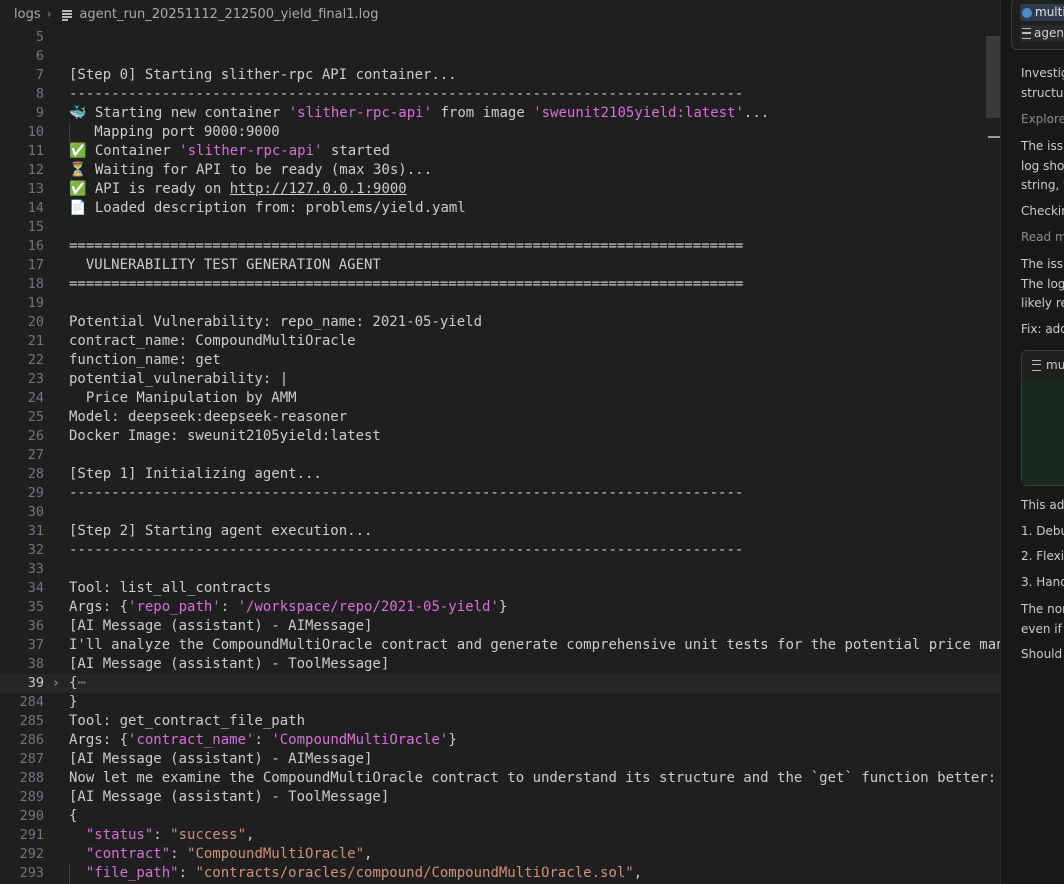  What do you see at coordinates (500, 588) in the screenshot?
I see `log-line: 34 Tool: list_all_contracts` at bounding box center [500, 588].